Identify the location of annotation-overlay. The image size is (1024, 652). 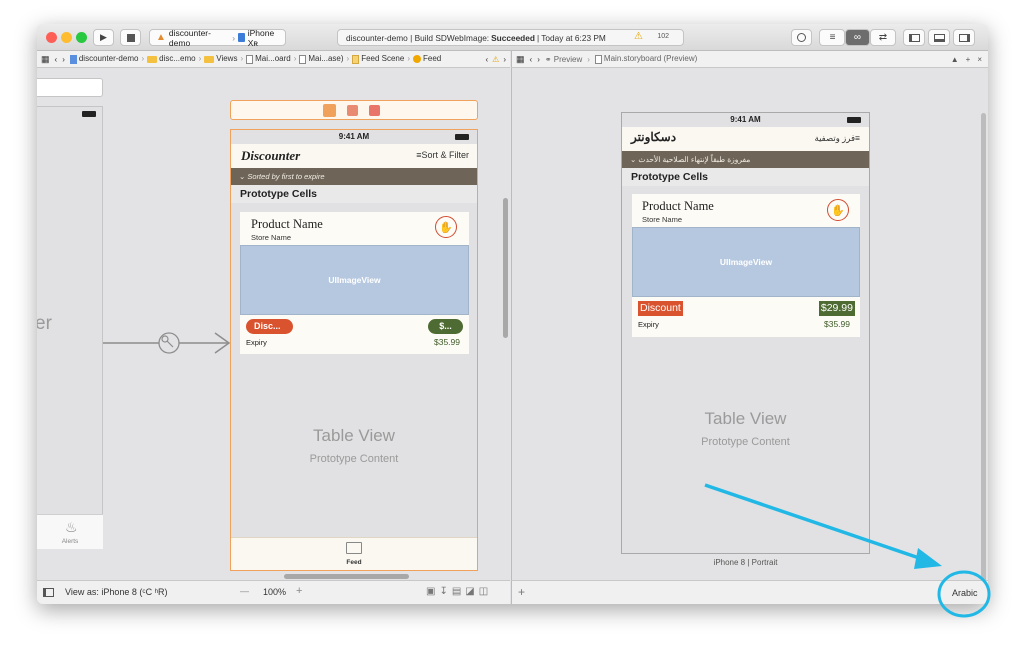
(847, 550).